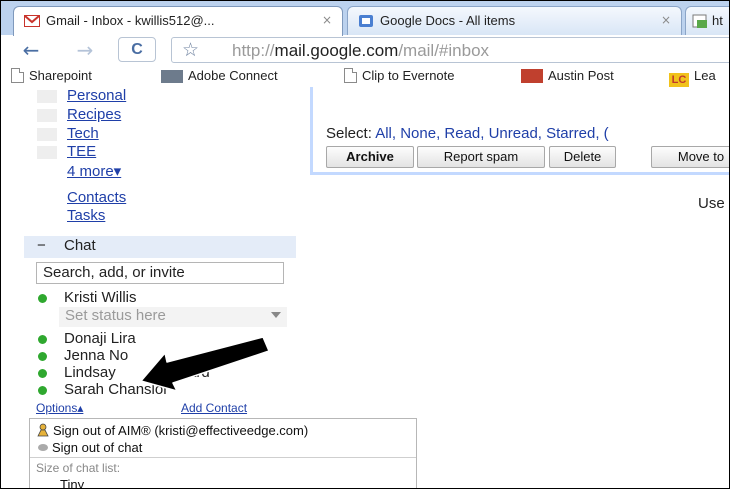 This screenshot has height=489, width=730. I want to click on tab-label: Google Docs - All items, so click(448, 20).